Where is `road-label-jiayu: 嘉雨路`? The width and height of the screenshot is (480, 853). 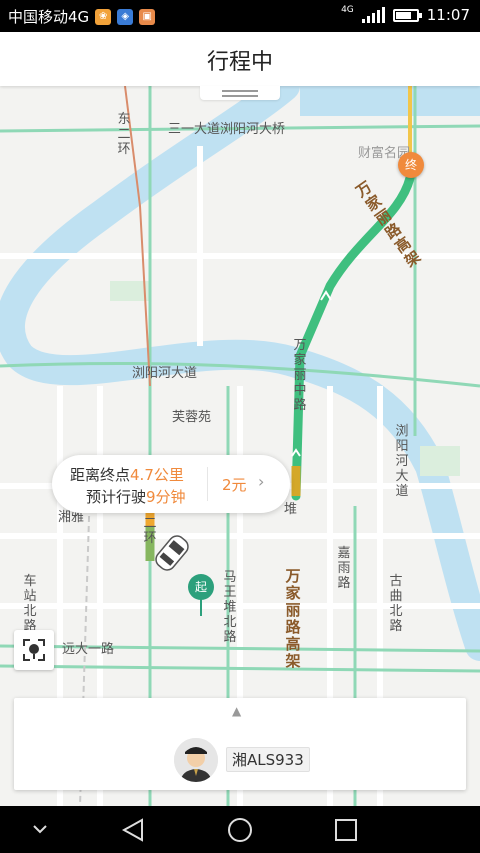
road-label-jiayu: 嘉雨路 is located at coordinates (344, 568).